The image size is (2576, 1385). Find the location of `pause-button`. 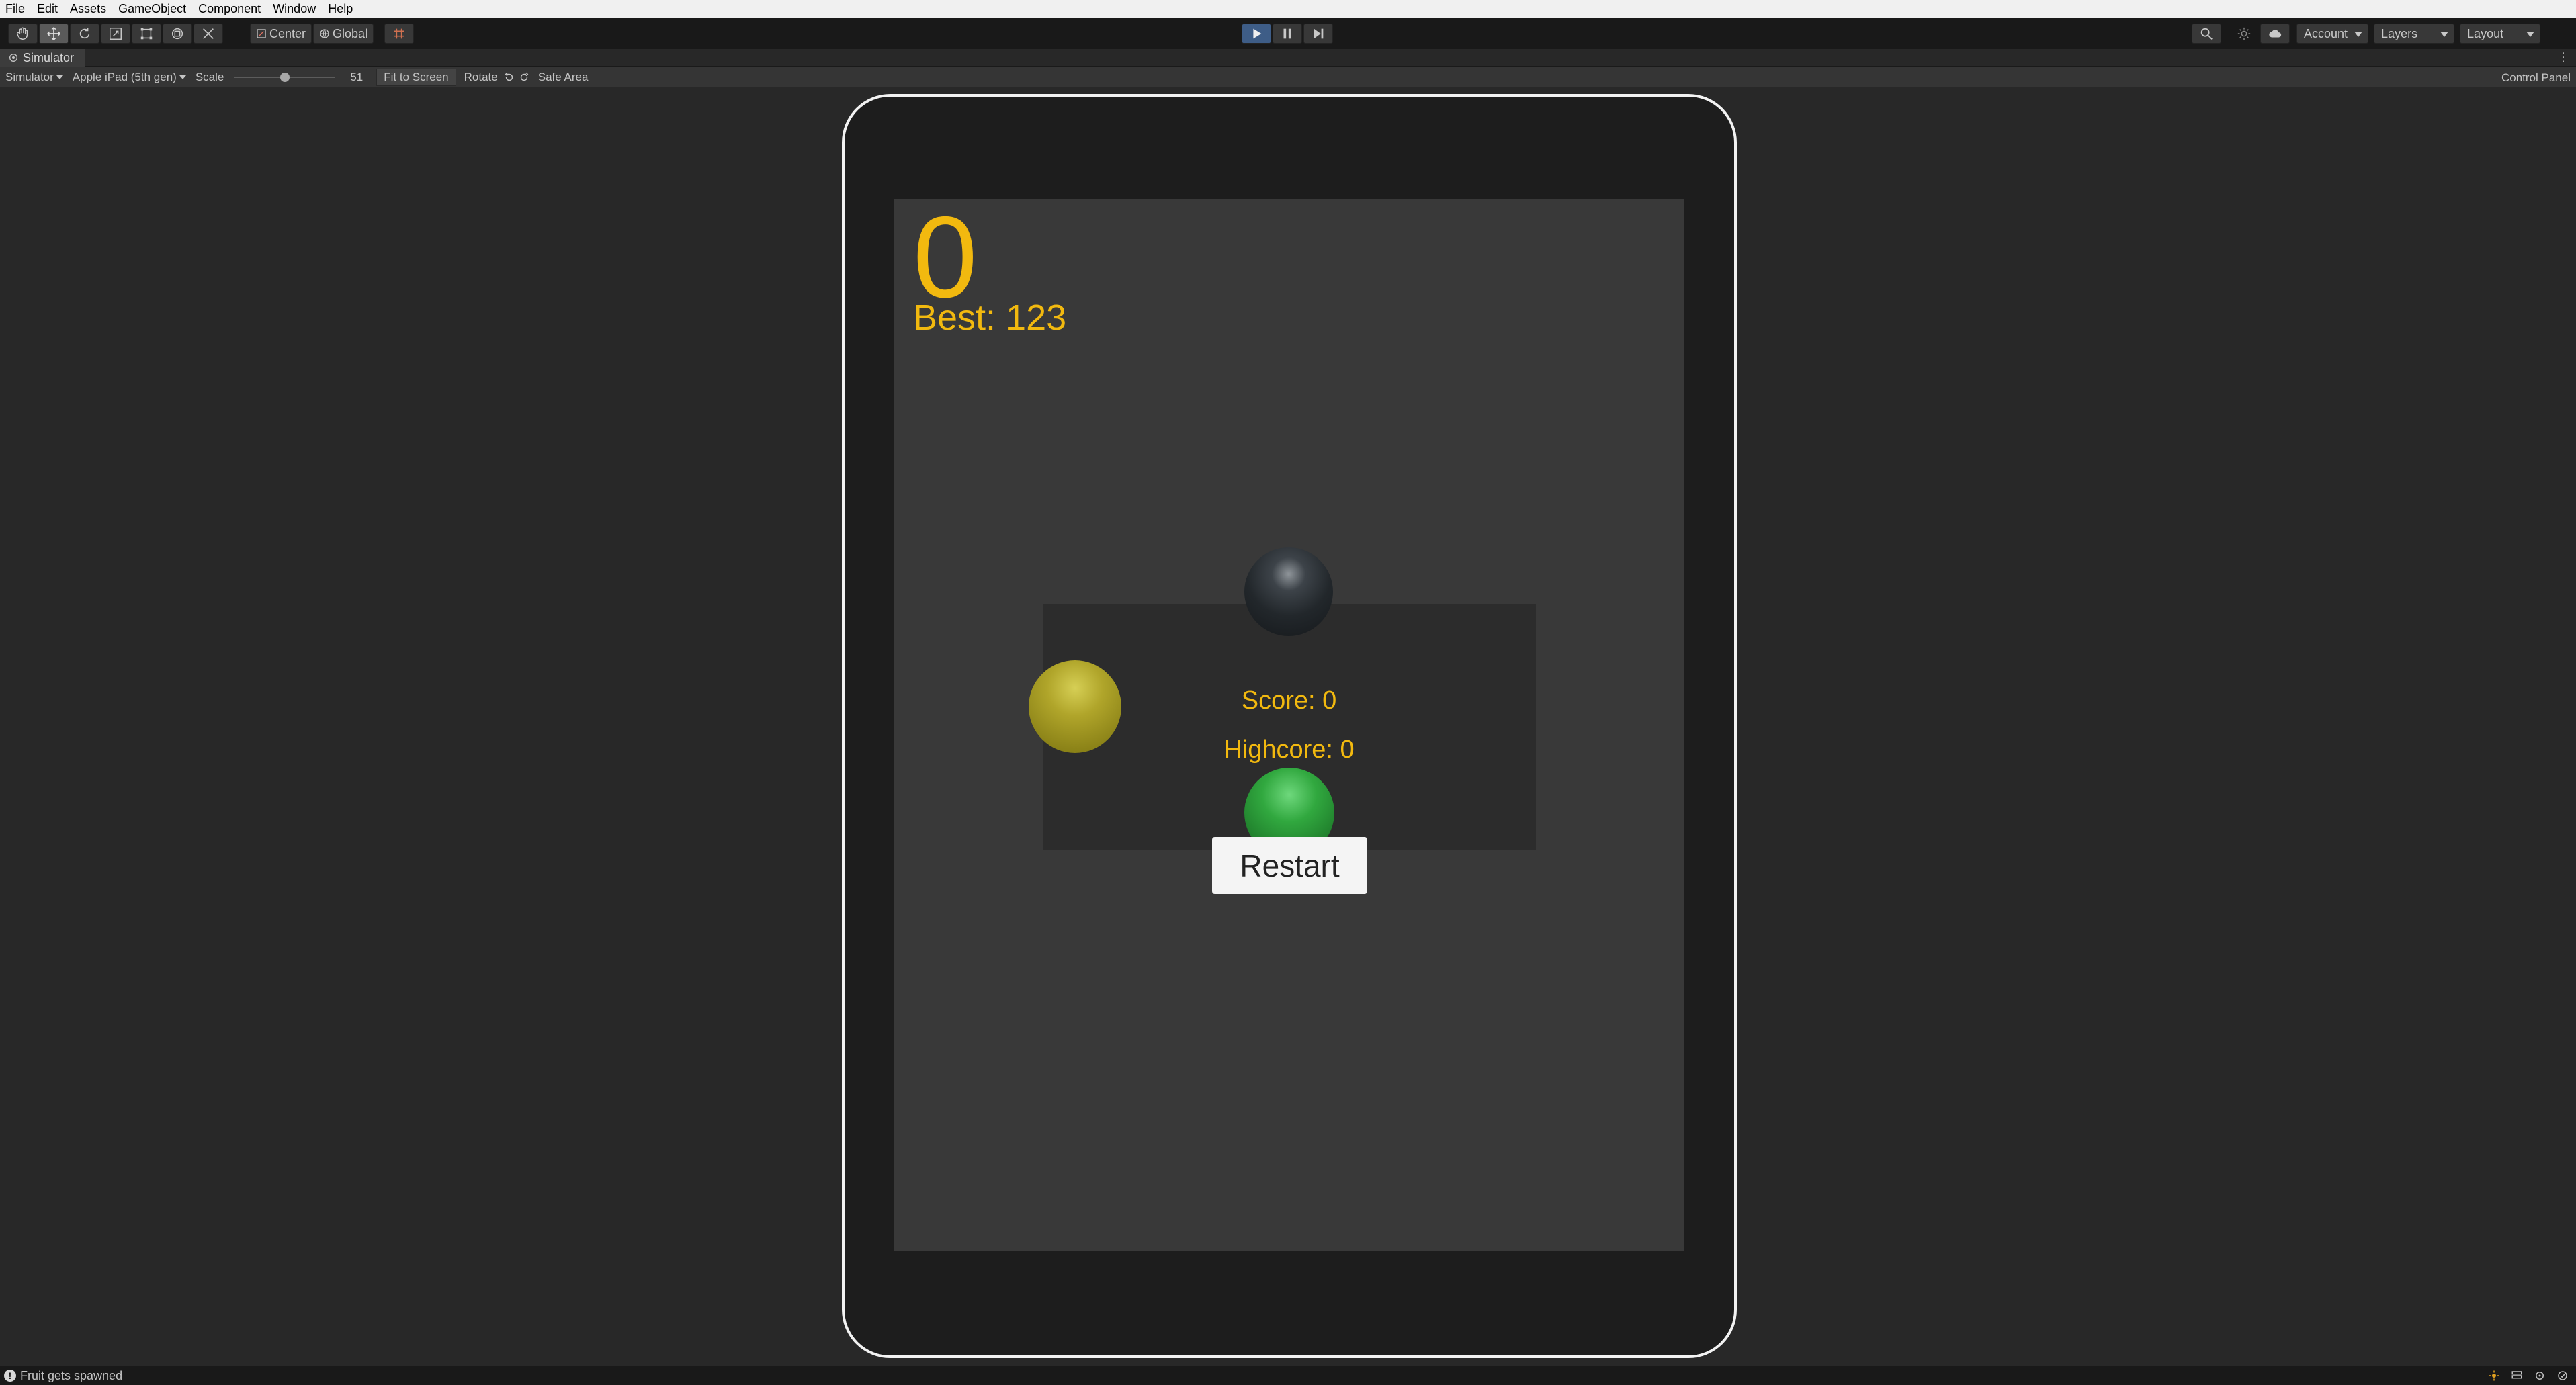

pause-button is located at coordinates (1287, 34).